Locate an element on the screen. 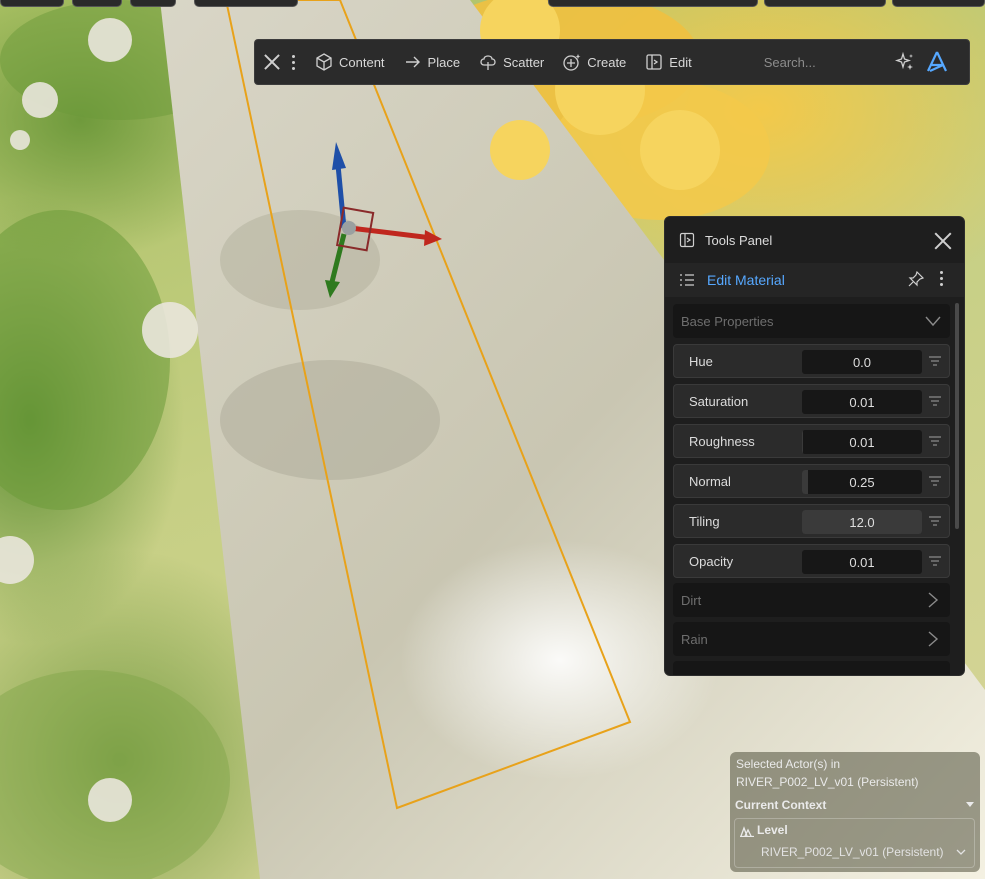 The height and width of the screenshot is (879, 985). property-value-field: 0.25 is located at coordinates (862, 482).